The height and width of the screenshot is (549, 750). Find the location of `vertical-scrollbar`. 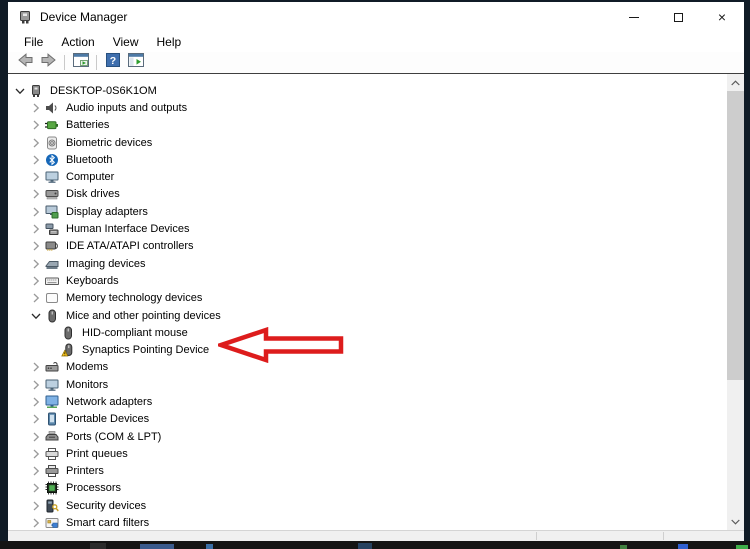

vertical-scrollbar is located at coordinates (735, 302).